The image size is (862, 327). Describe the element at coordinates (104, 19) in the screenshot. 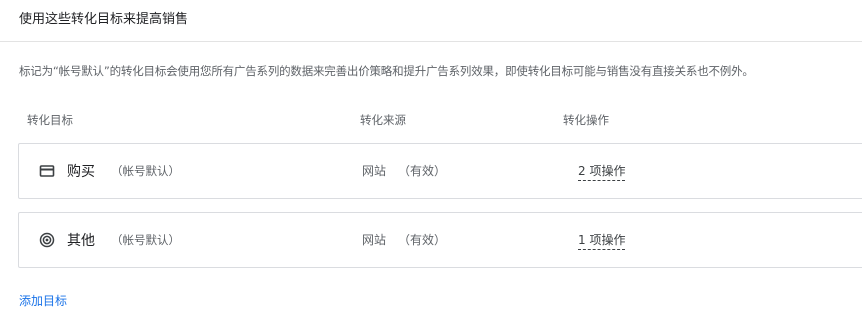

I see `section-title: 使用这些转化目标来提高销售` at that location.